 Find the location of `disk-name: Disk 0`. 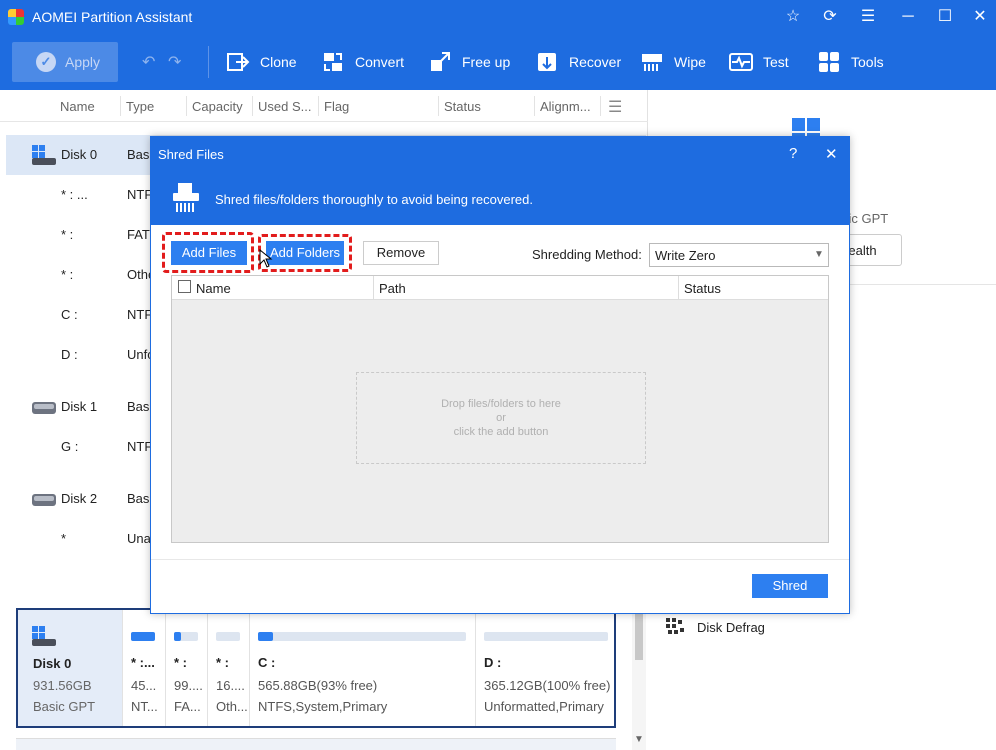

disk-name: Disk 0 is located at coordinates (52, 663).